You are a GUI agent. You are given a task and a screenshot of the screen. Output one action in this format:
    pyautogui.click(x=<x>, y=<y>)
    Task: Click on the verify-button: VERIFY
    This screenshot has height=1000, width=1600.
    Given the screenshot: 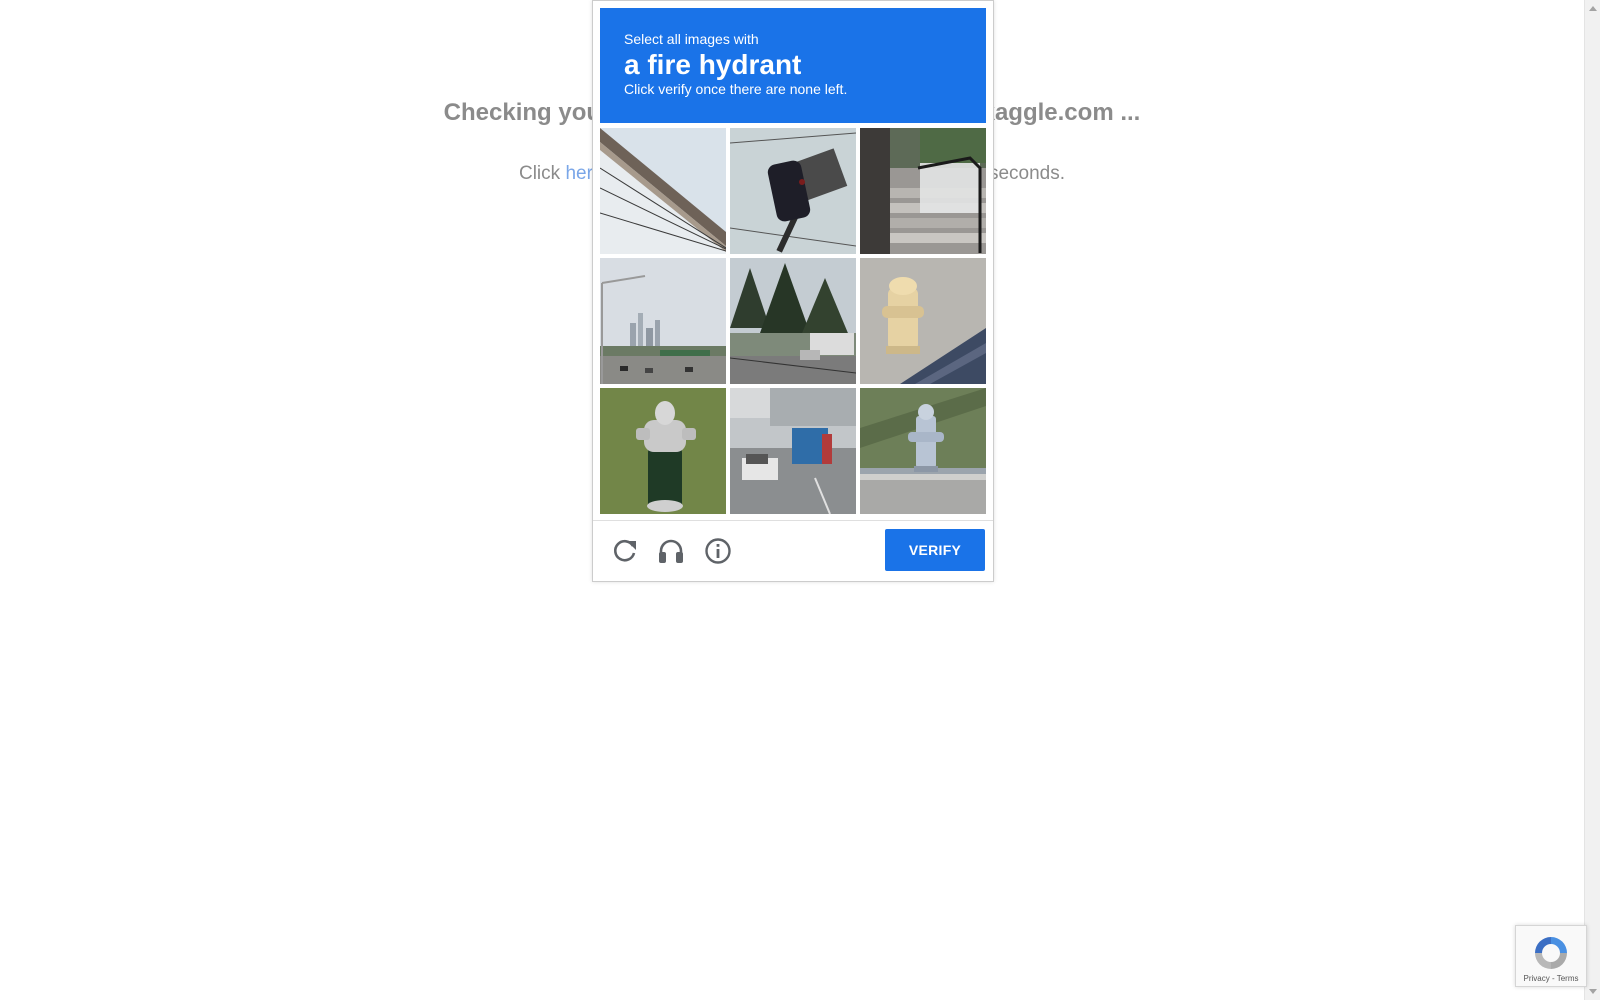 What is the action you would take?
    pyautogui.click(x=935, y=550)
    